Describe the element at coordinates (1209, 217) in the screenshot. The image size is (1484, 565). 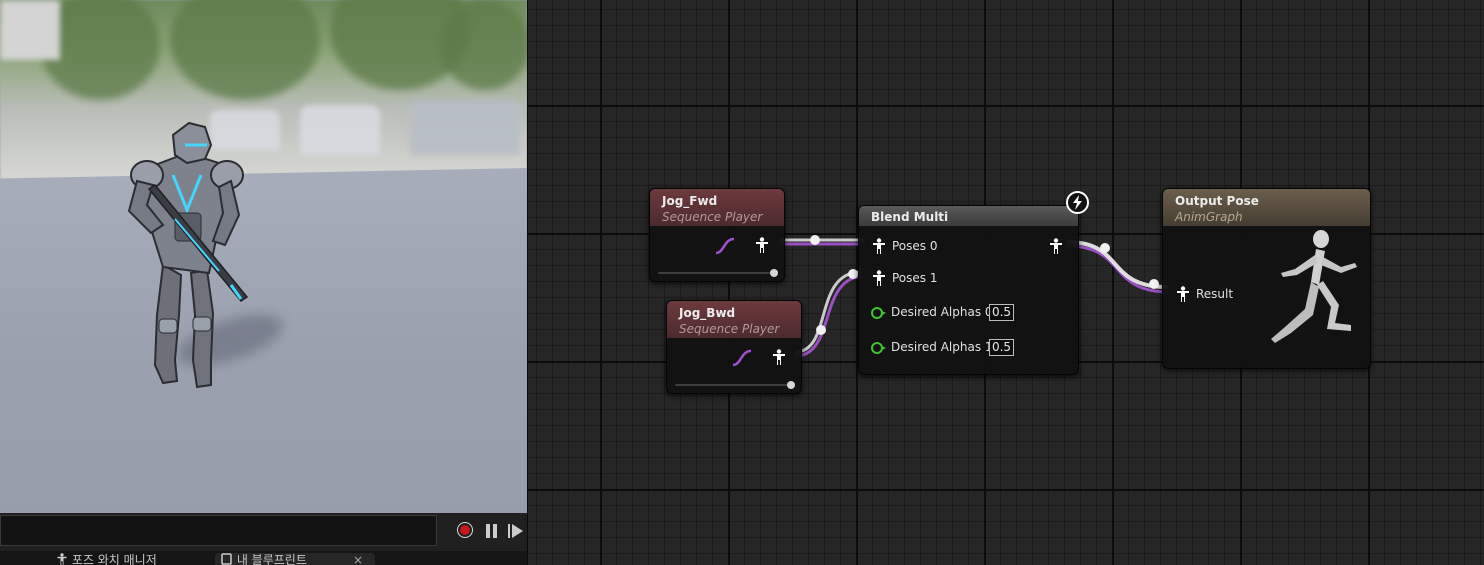
I see `node-subtitle: AnimGraph` at that location.